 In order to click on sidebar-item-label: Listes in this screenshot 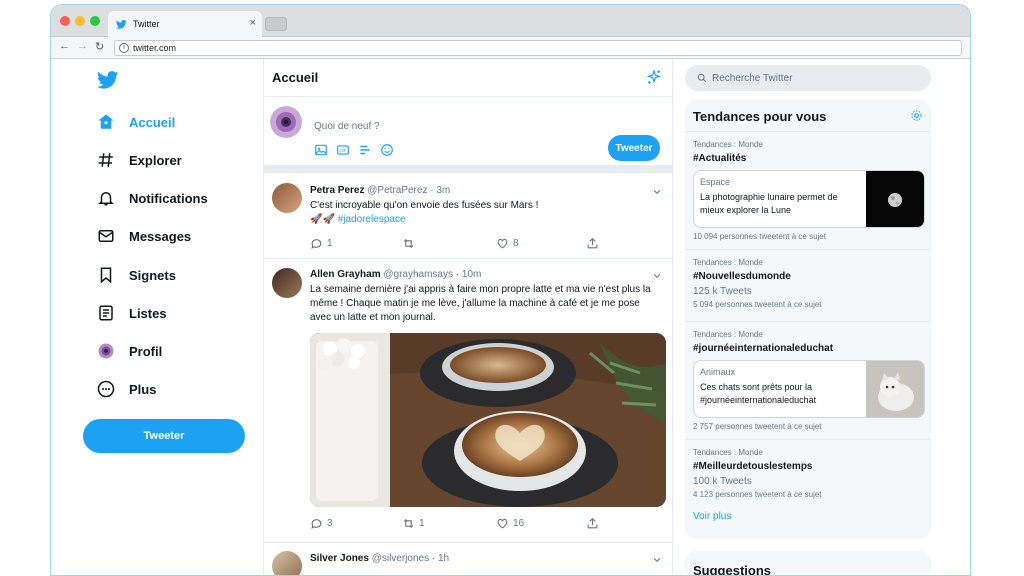, I will do `click(148, 313)`.